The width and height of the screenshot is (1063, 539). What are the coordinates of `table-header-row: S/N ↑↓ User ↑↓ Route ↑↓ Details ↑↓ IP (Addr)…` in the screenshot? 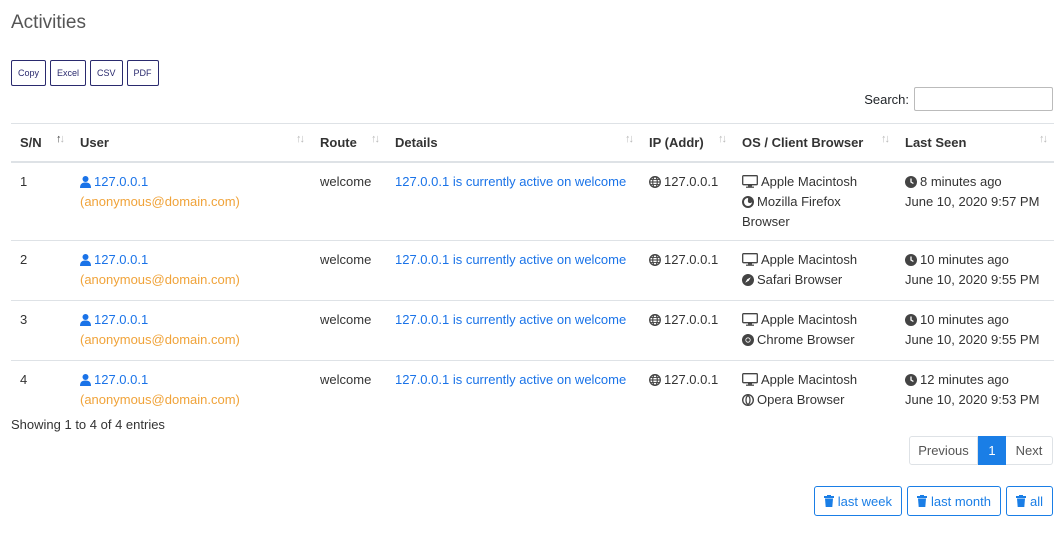 It's located at (532, 143).